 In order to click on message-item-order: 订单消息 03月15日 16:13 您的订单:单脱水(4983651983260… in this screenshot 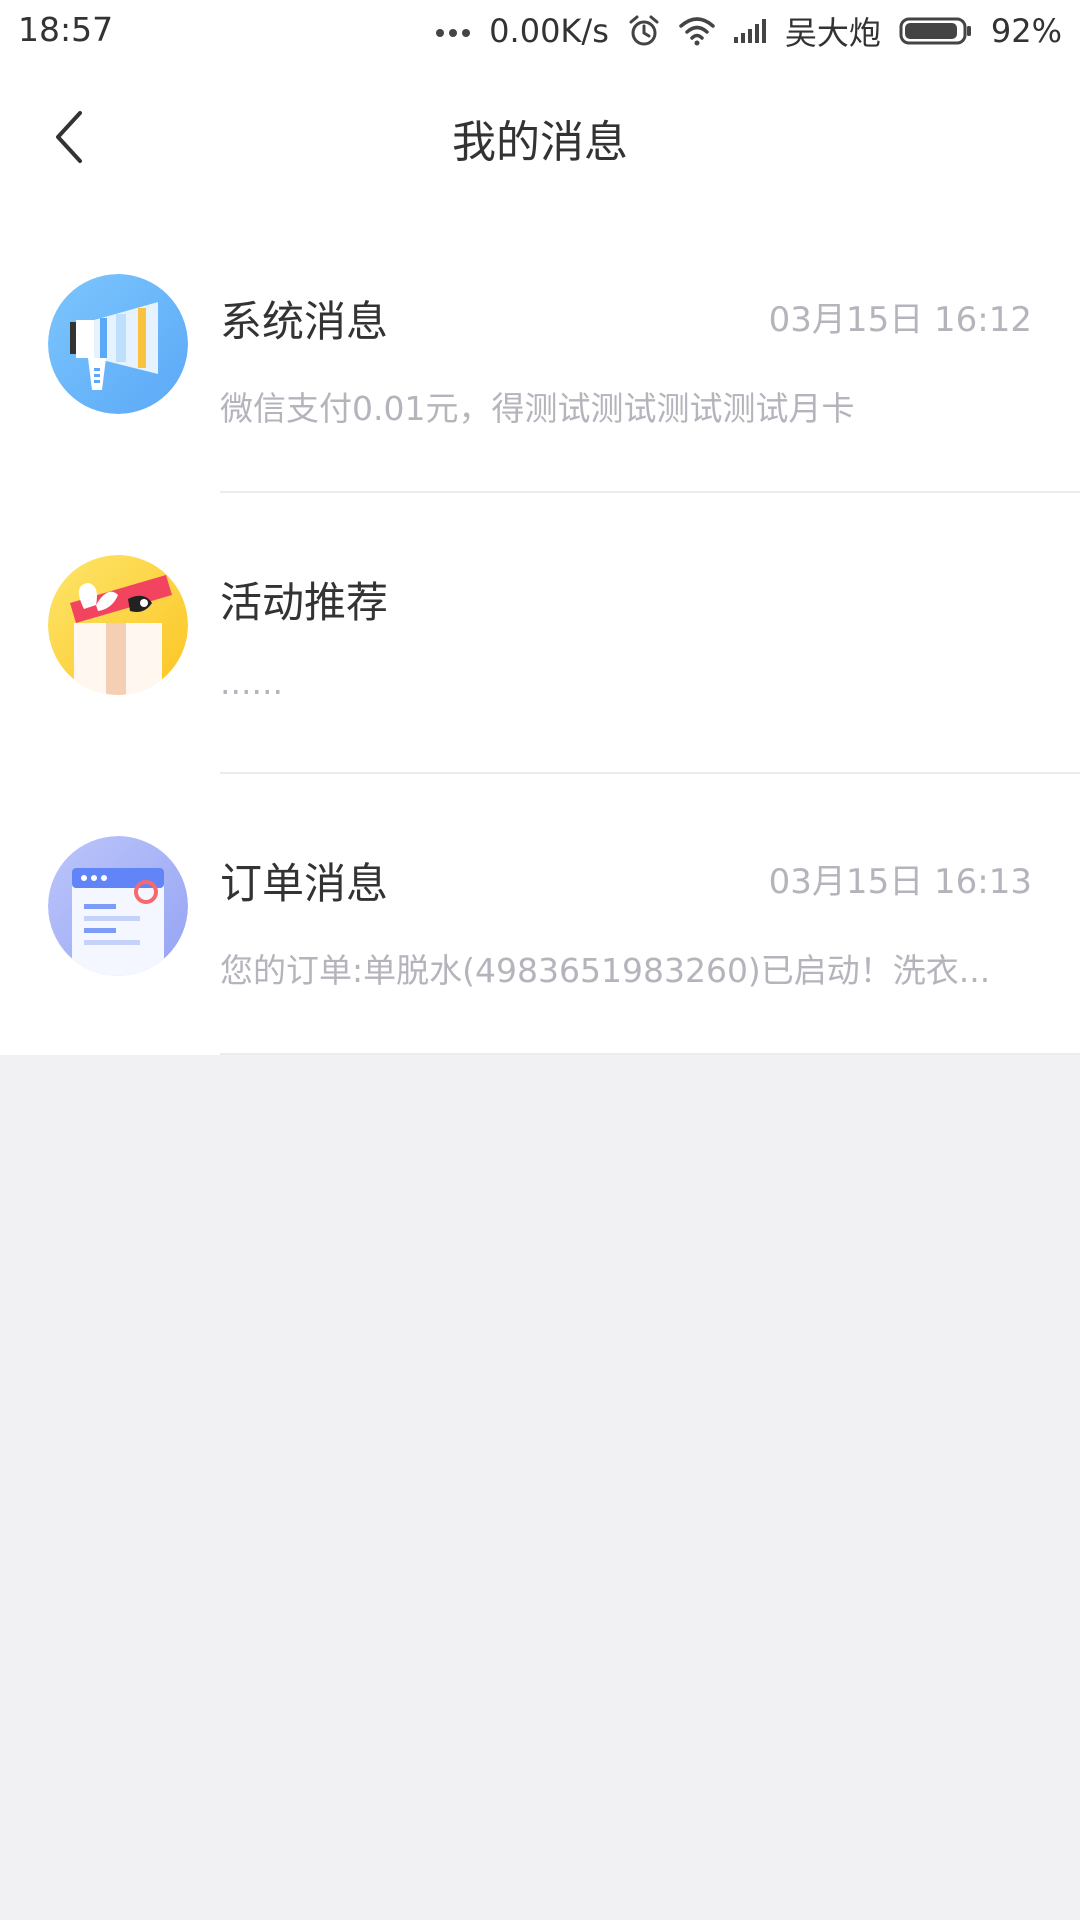, I will do `click(540, 914)`.